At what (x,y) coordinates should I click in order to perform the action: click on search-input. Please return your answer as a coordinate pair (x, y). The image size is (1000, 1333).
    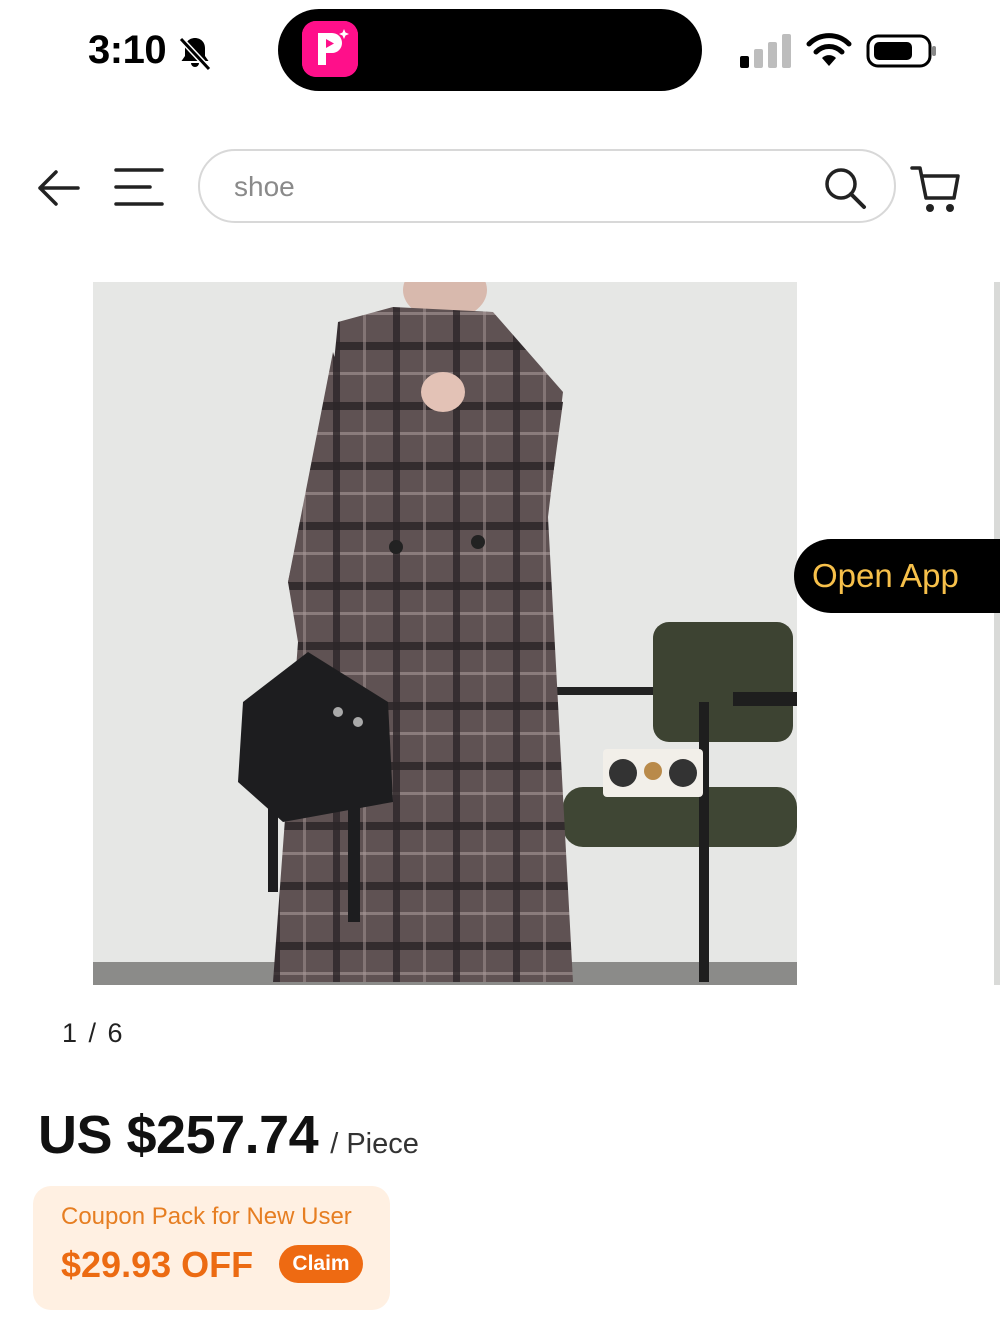
    Looking at the image, I should click on (514, 187).